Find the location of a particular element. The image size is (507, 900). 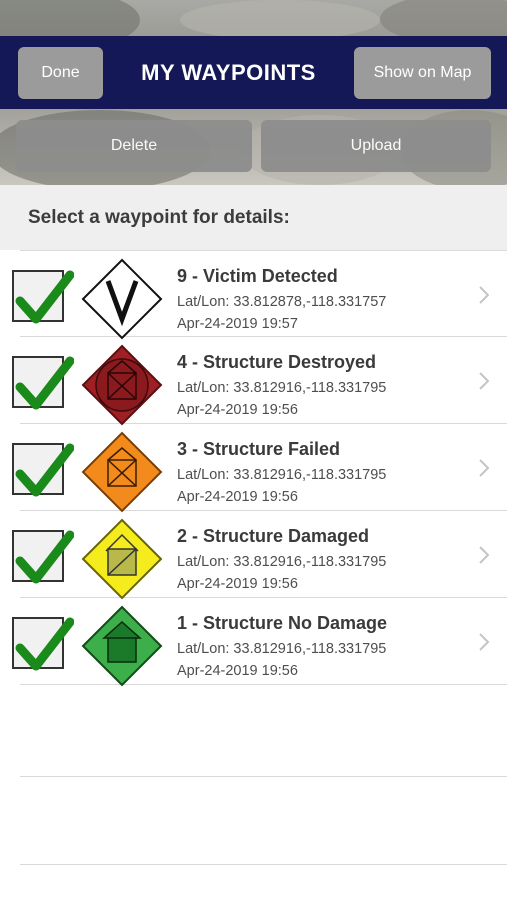

structure-failed-icon is located at coordinates (122, 472).